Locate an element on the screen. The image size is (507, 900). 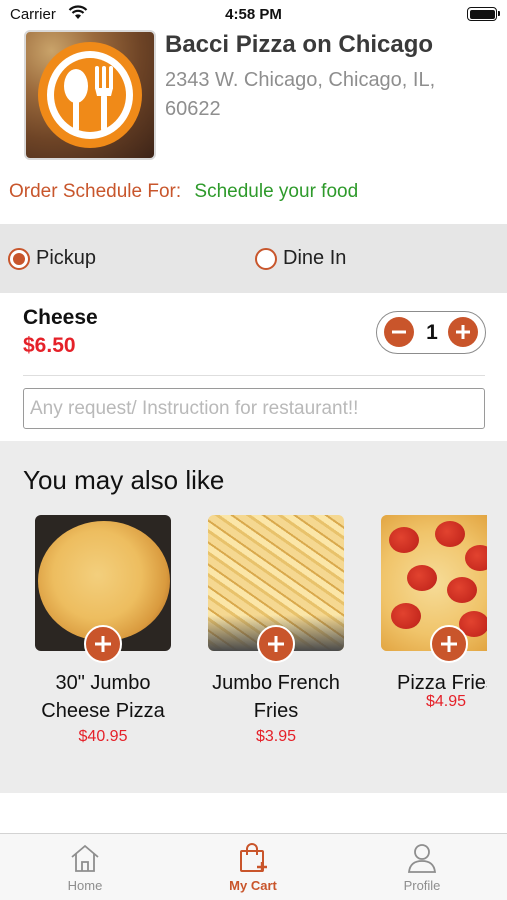
tab-my-cart-label: My Cart is located at coordinates (253, 885).